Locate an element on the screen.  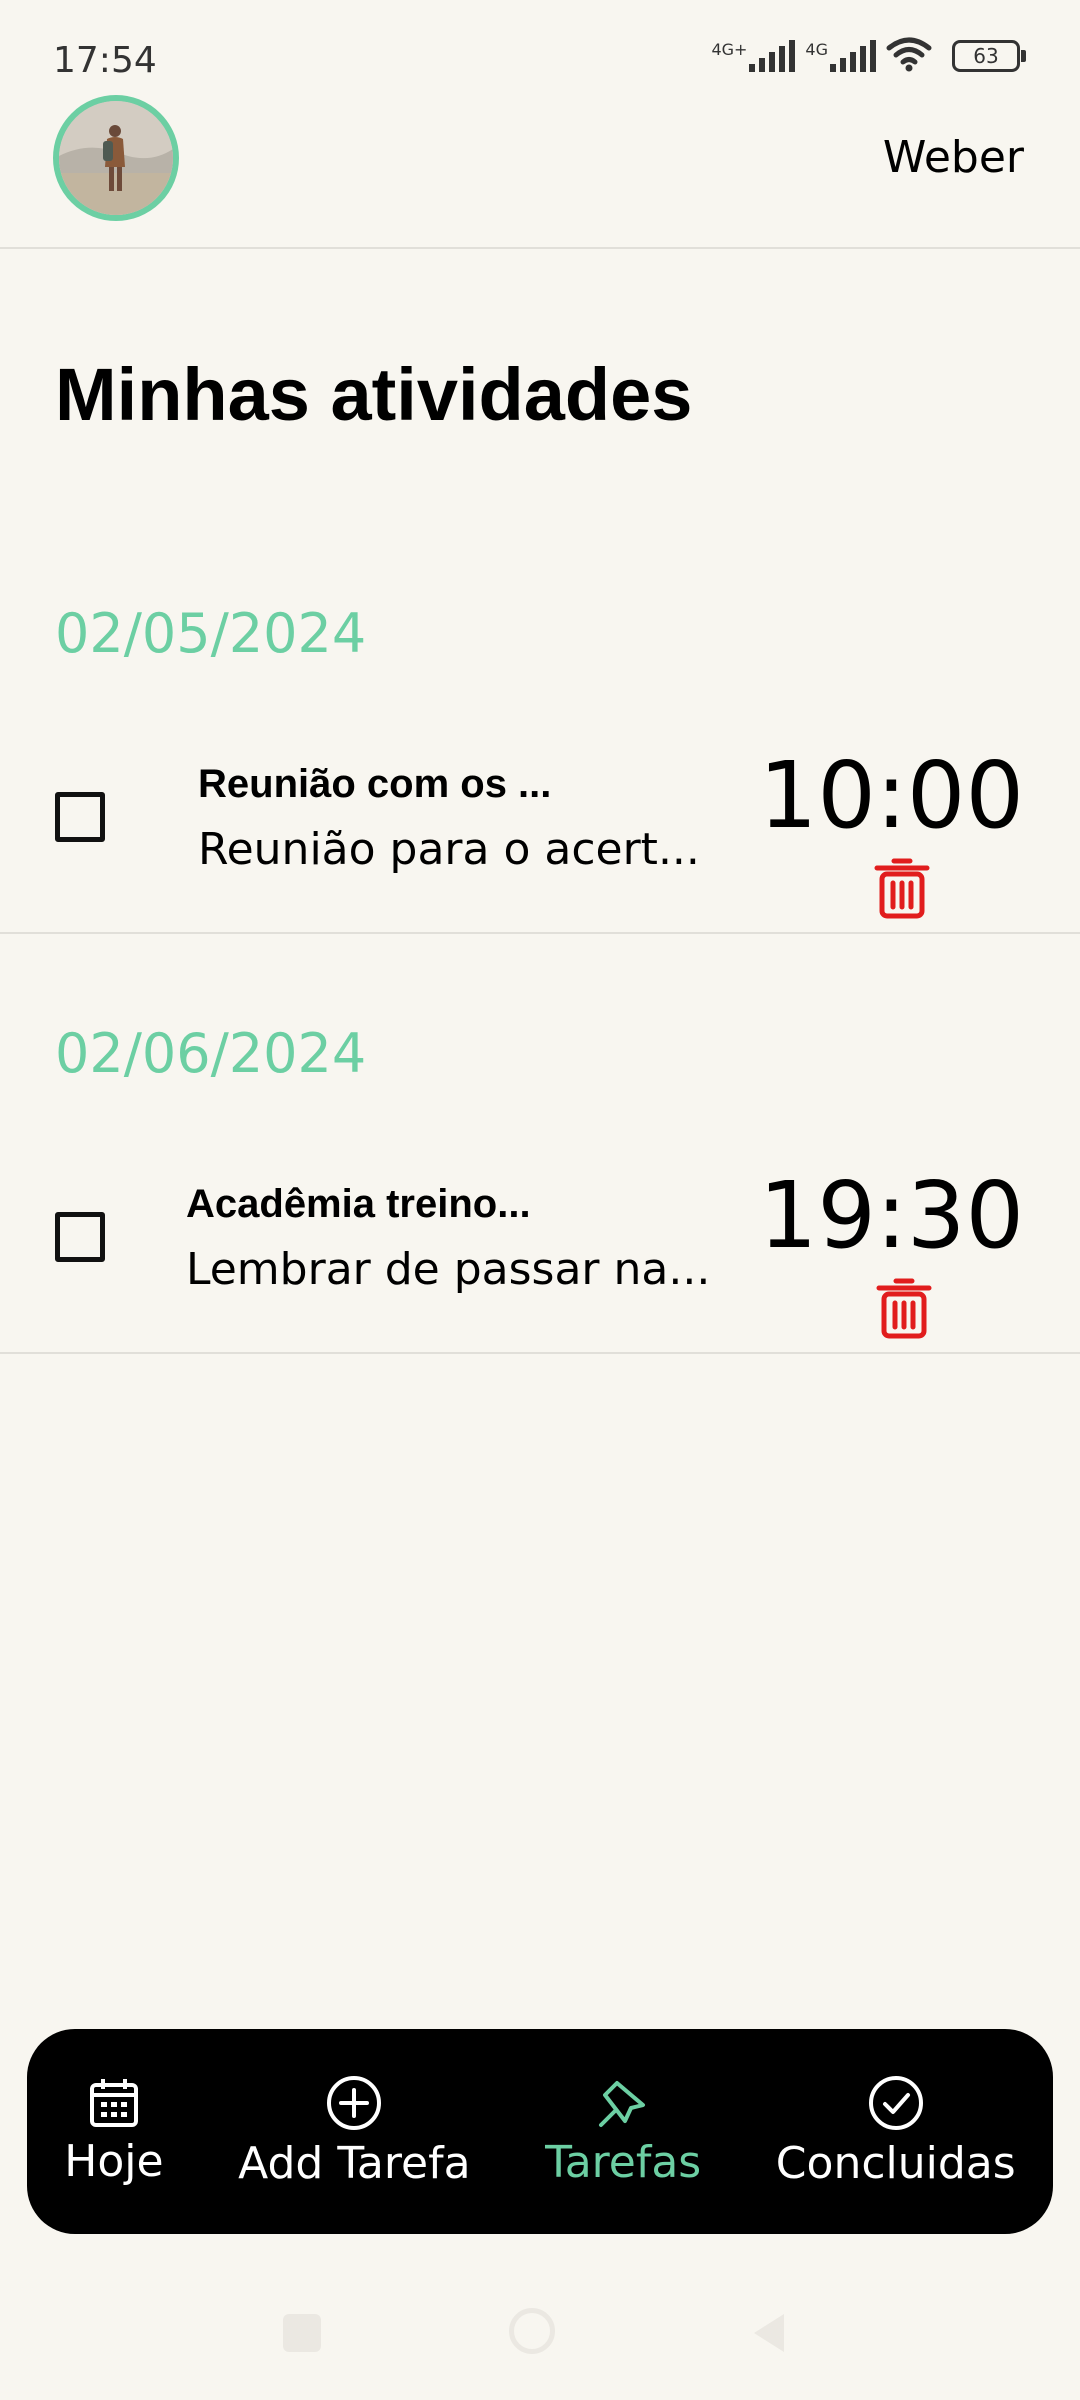
task-time: 10:00 is located at coordinates (891, 795).